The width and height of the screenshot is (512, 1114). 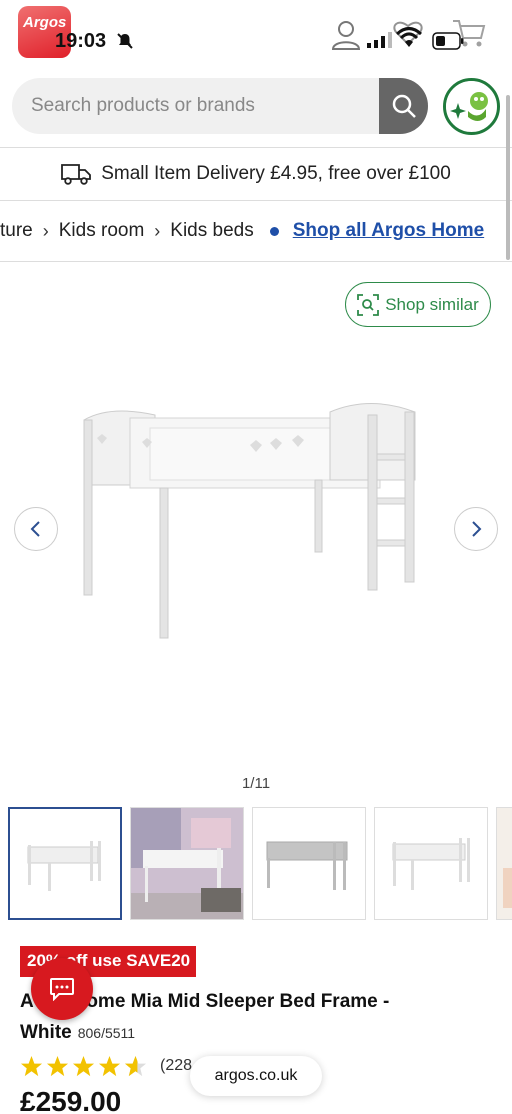 What do you see at coordinates (211, 231) in the screenshot?
I see `breadcrumb-item: Kids beds` at bounding box center [211, 231].